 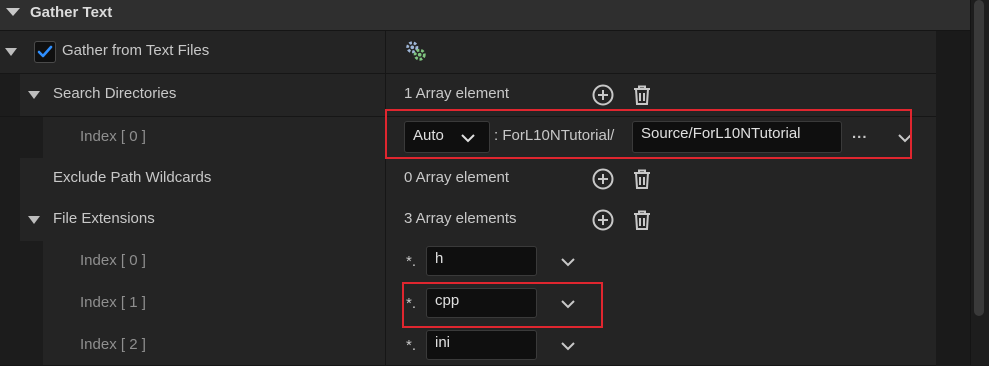 I want to click on exclude-path-wildcards-label: Exclude Path Wildcards, so click(x=132, y=177).